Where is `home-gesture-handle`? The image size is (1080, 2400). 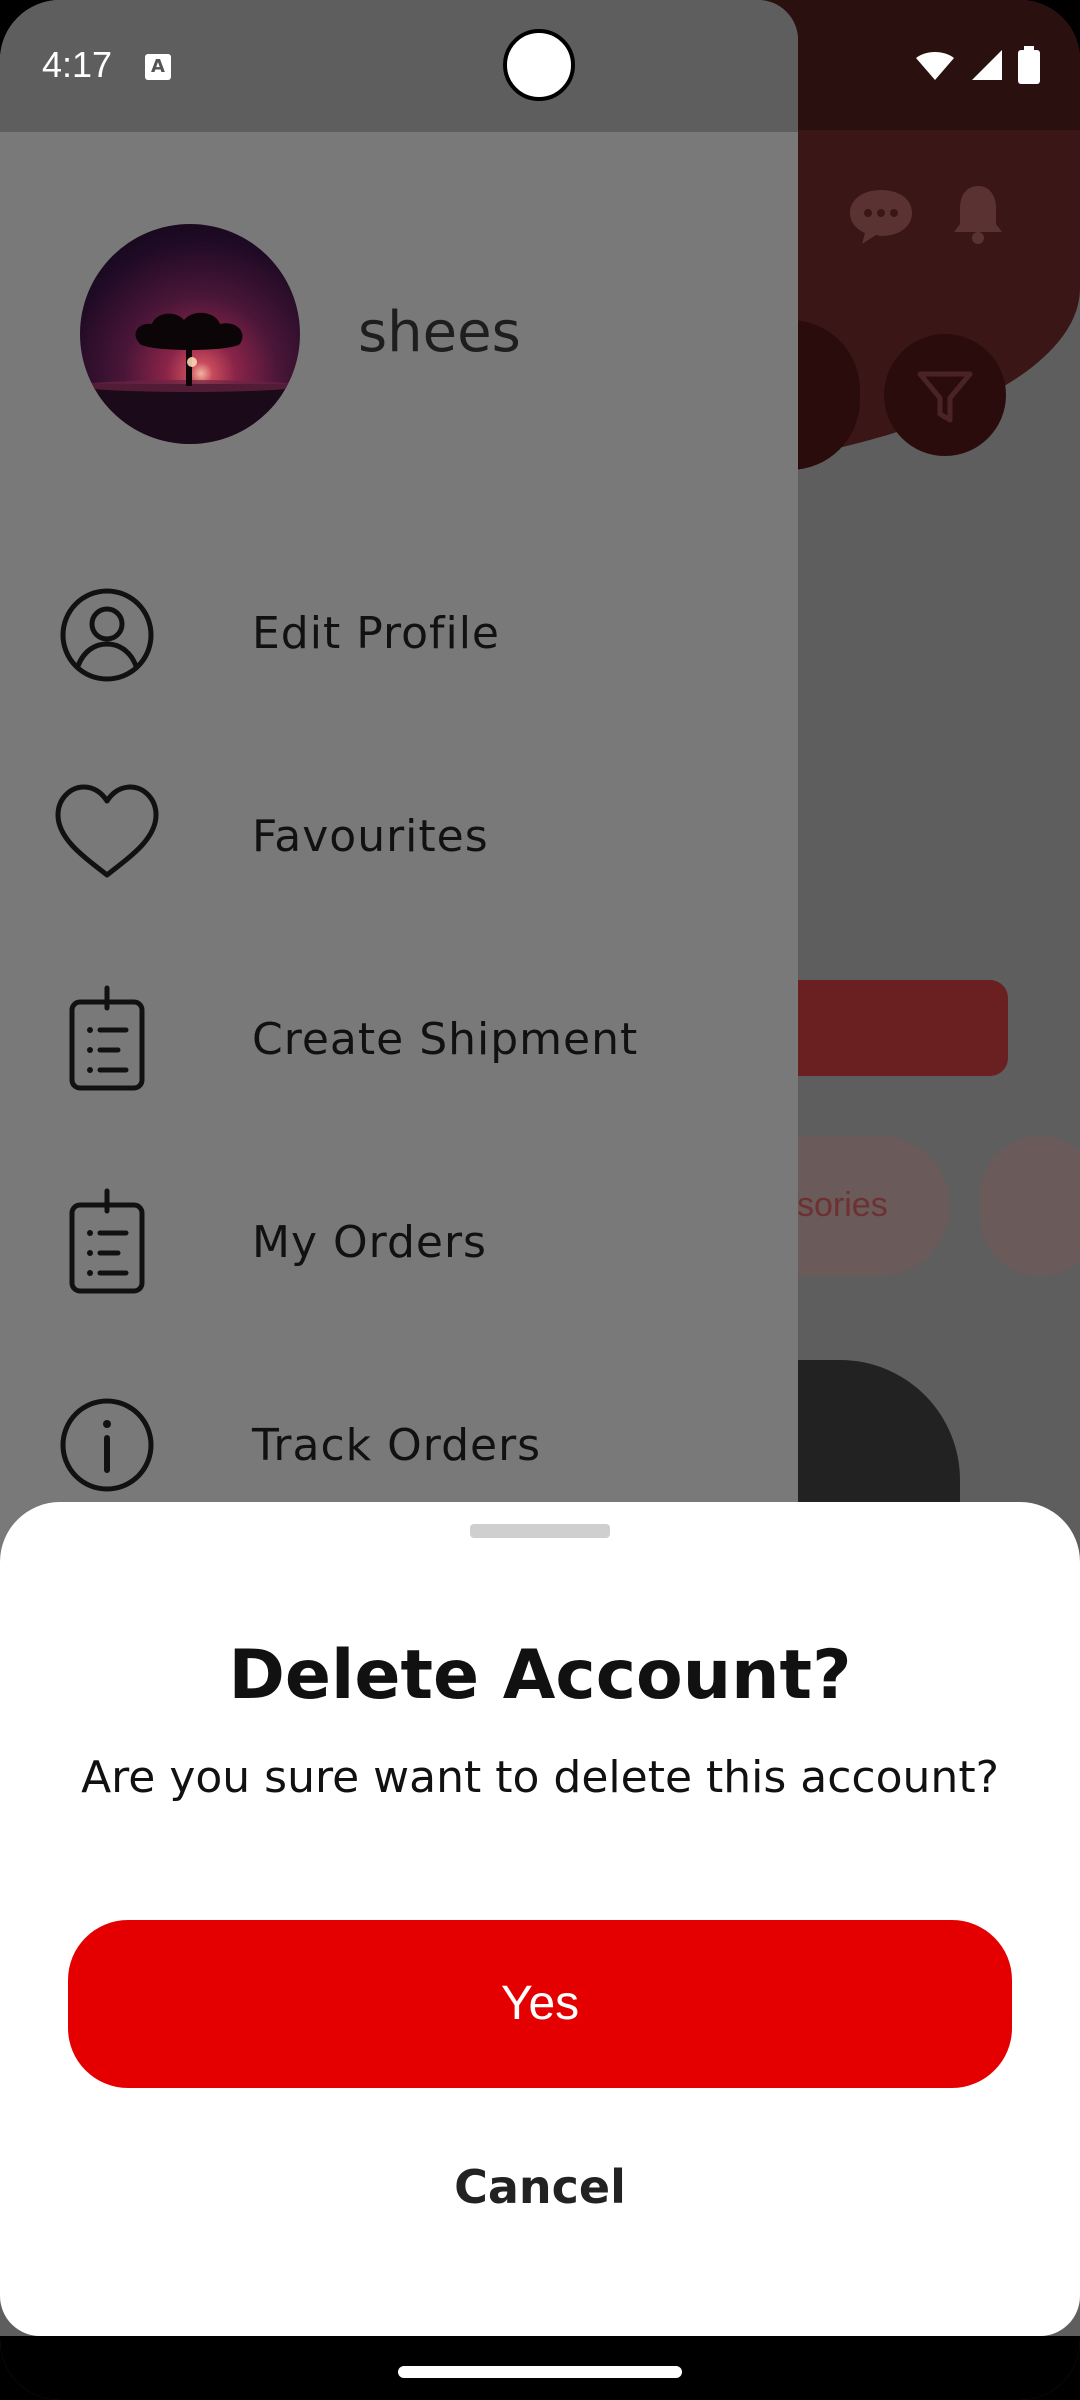
home-gesture-handle is located at coordinates (540, 2372).